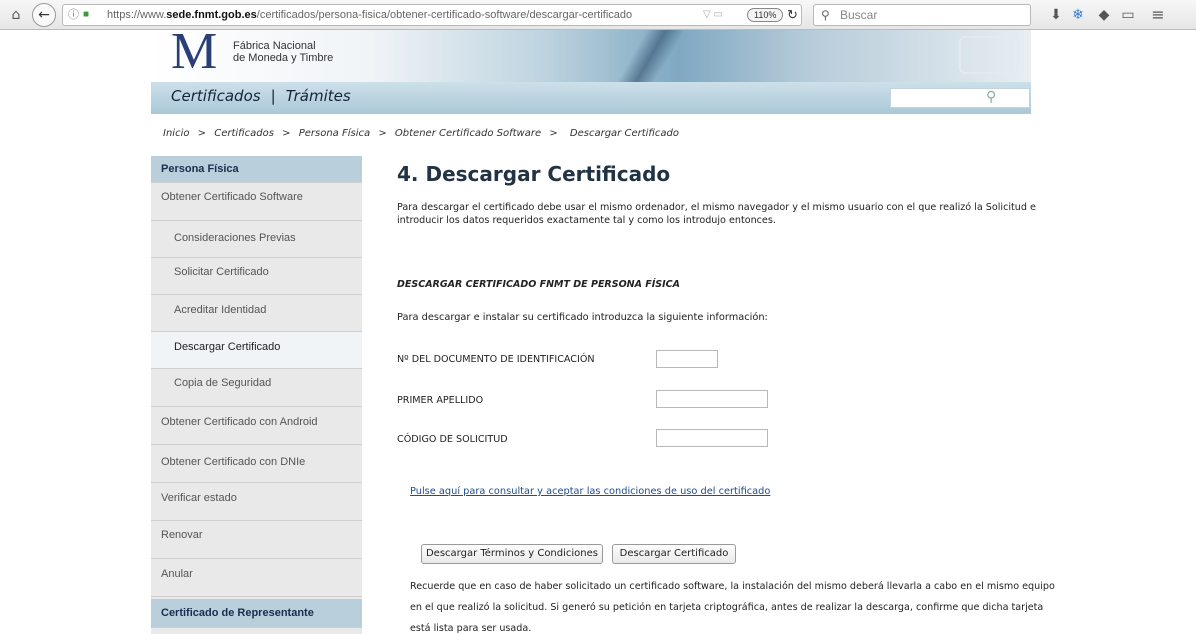 The height and width of the screenshot is (634, 1196). I want to click on search-placeholder: Buscar, so click(859, 15).